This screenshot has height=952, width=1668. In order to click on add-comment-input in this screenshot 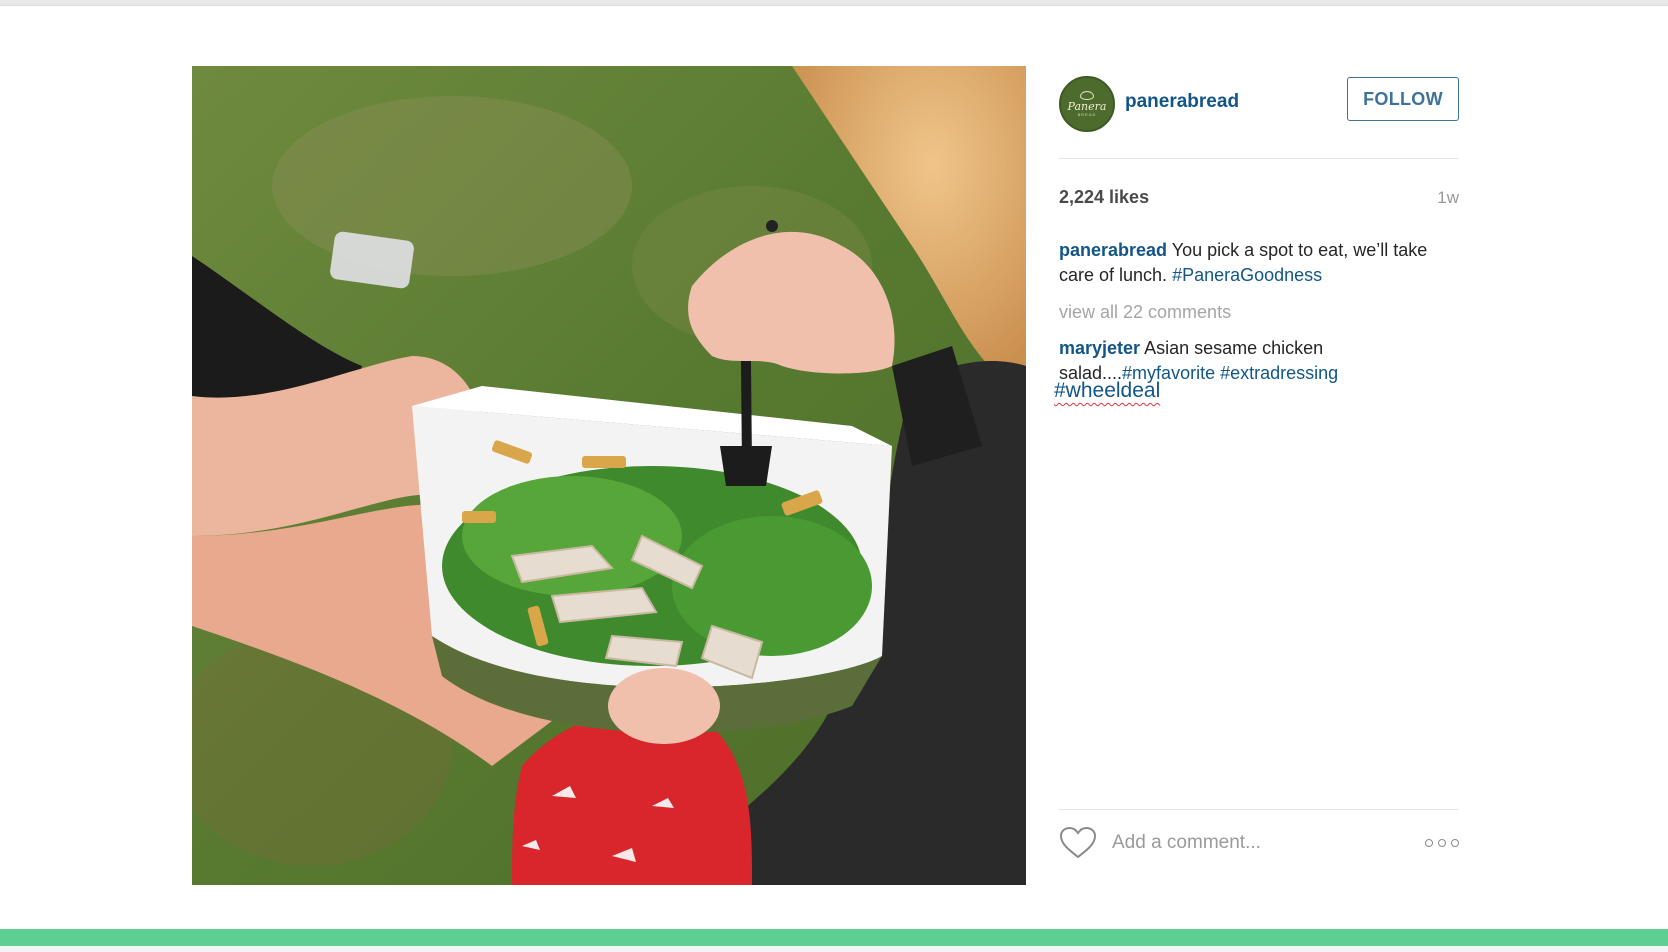, I will do `click(1262, 843)`.